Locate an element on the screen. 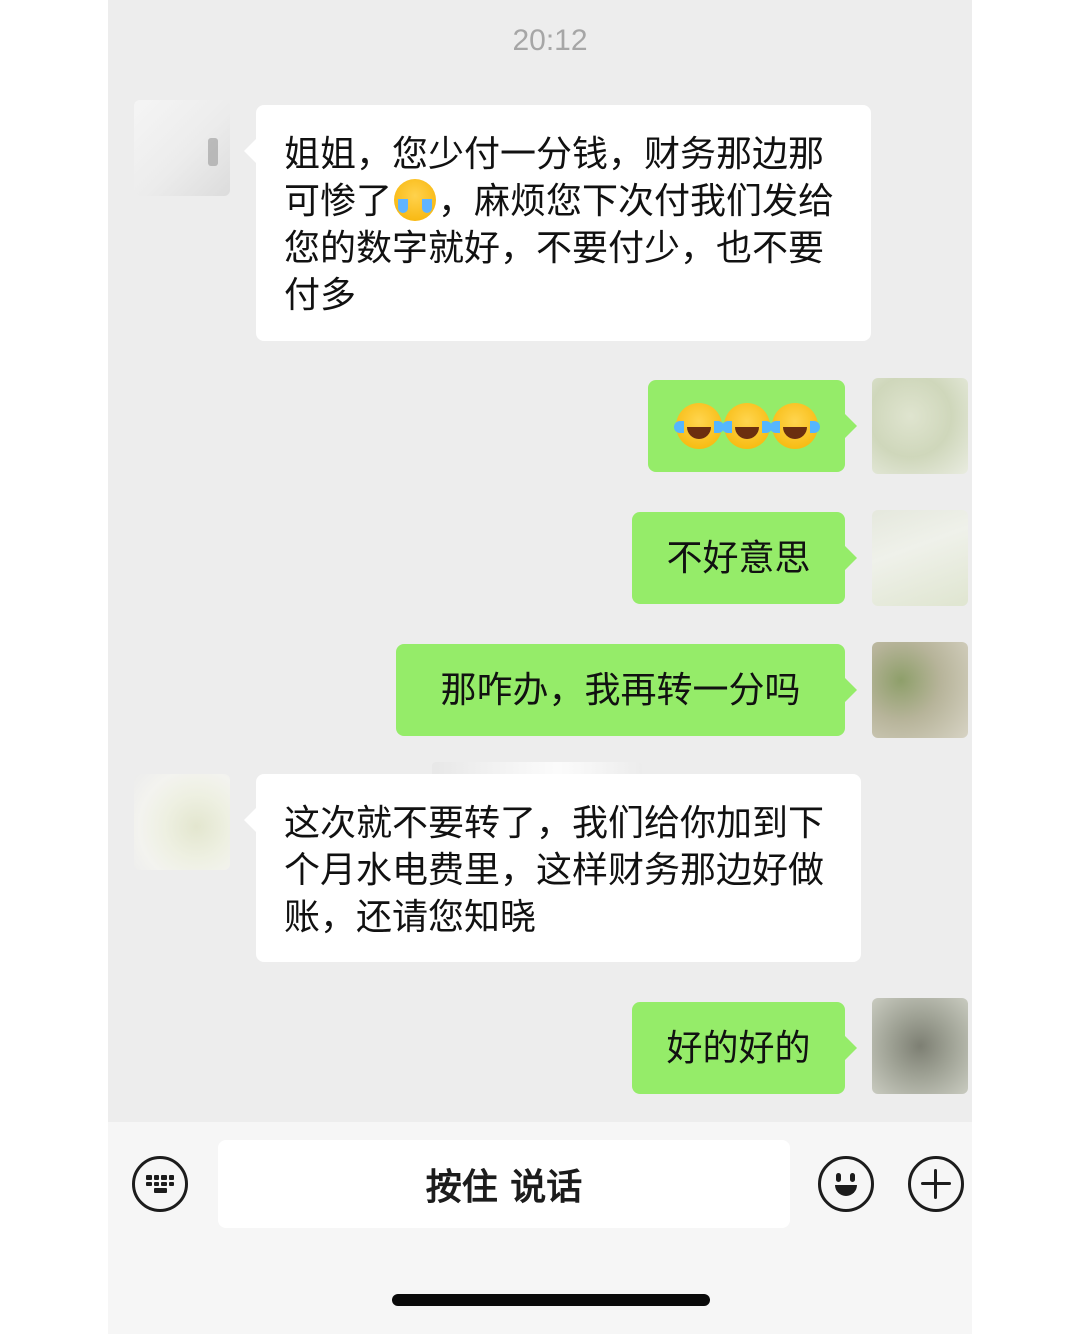 The width and height of the screenshot is (1080, 1334). sent-message-bubble is located at coordinates (752, 426).